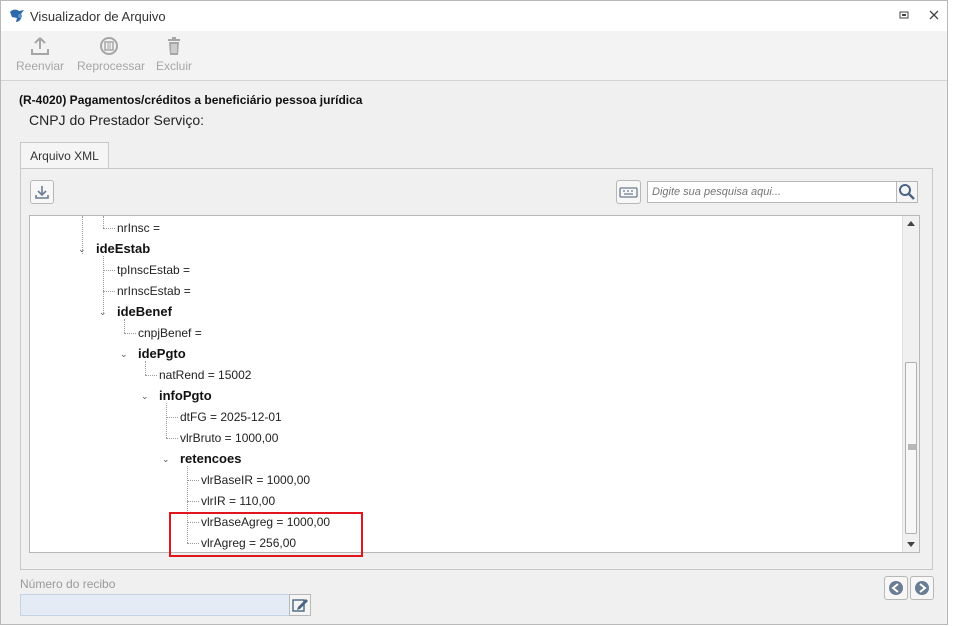 The width and height of the screenshot is (956, 627). I want to click on trash-icon, so click(174, 46).